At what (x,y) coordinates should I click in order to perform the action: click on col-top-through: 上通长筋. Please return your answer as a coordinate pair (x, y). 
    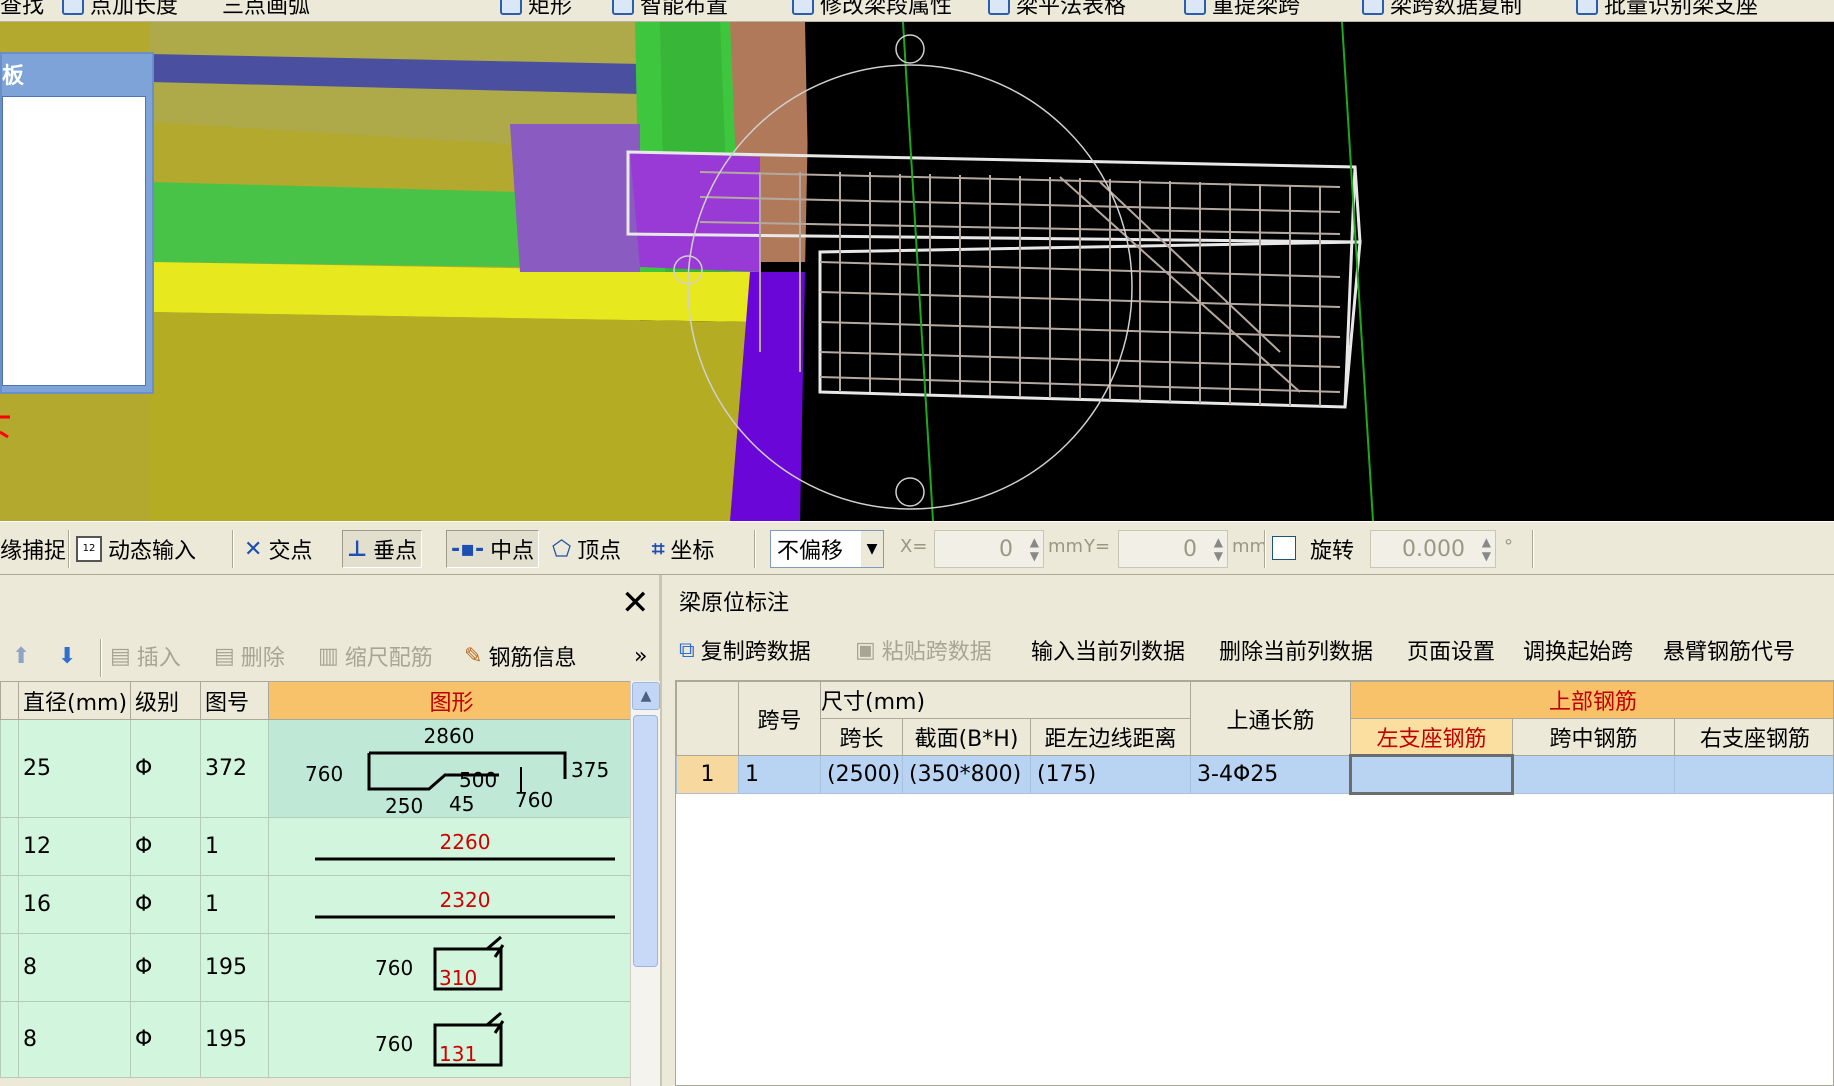
    Looking at the image, I should click on (1271, 718).